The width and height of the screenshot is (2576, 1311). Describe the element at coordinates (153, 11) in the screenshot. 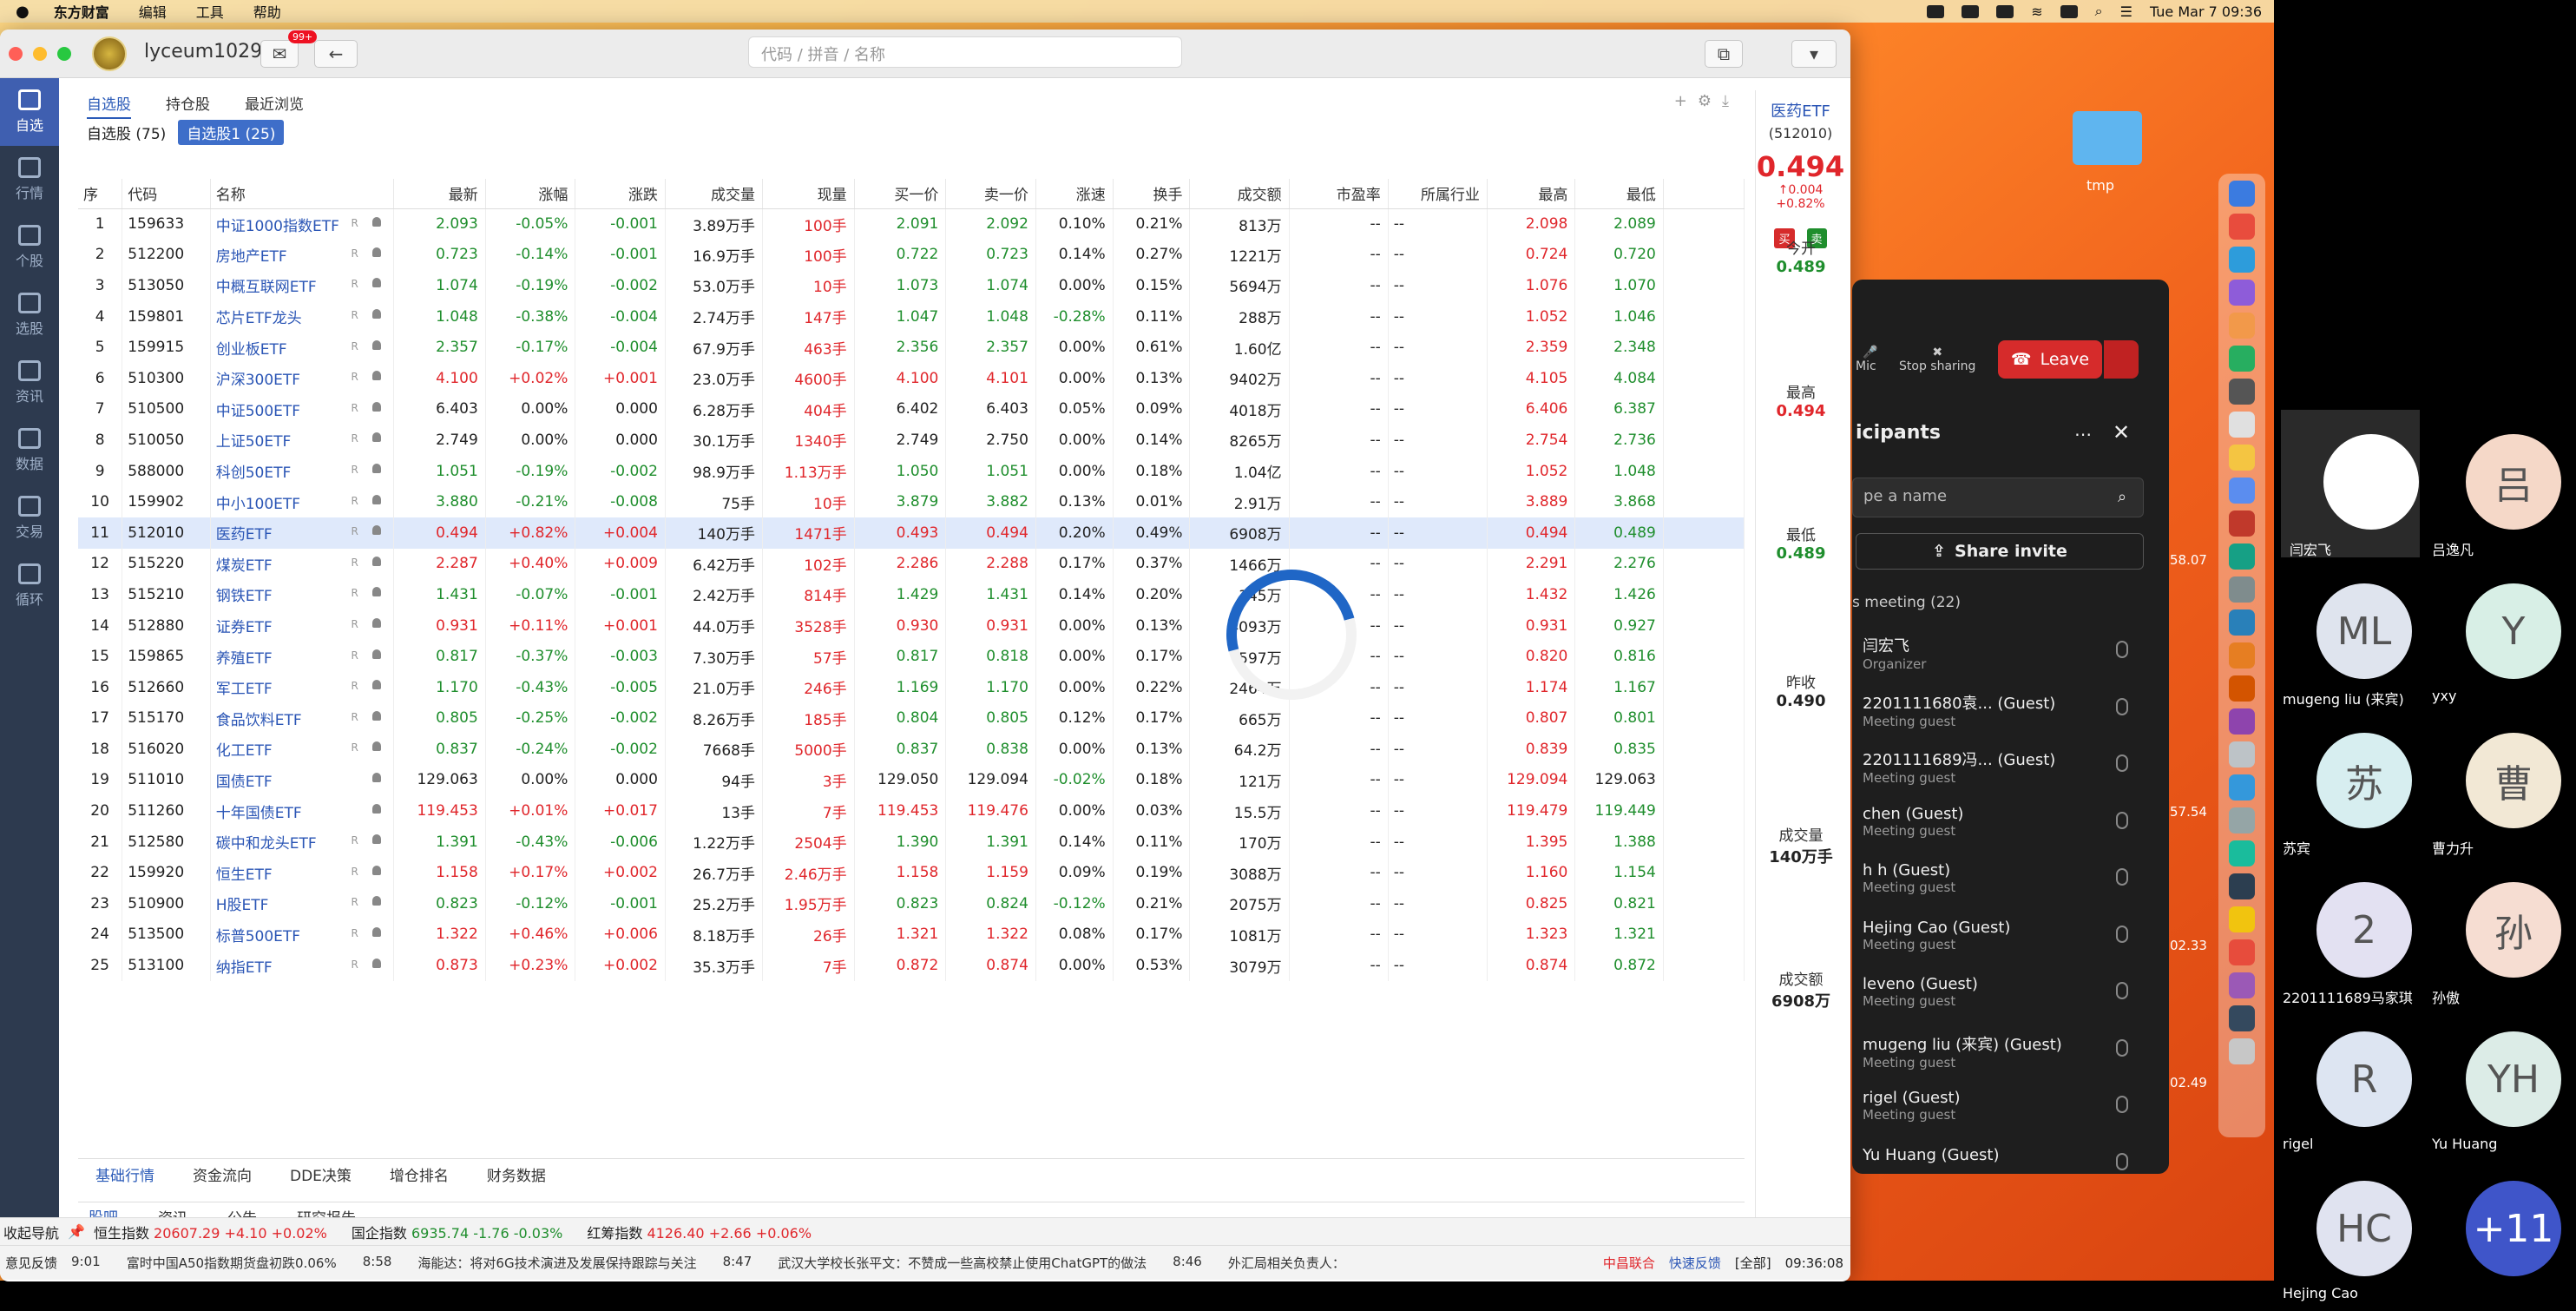

I see `menu-edit: 编辑` at that location.